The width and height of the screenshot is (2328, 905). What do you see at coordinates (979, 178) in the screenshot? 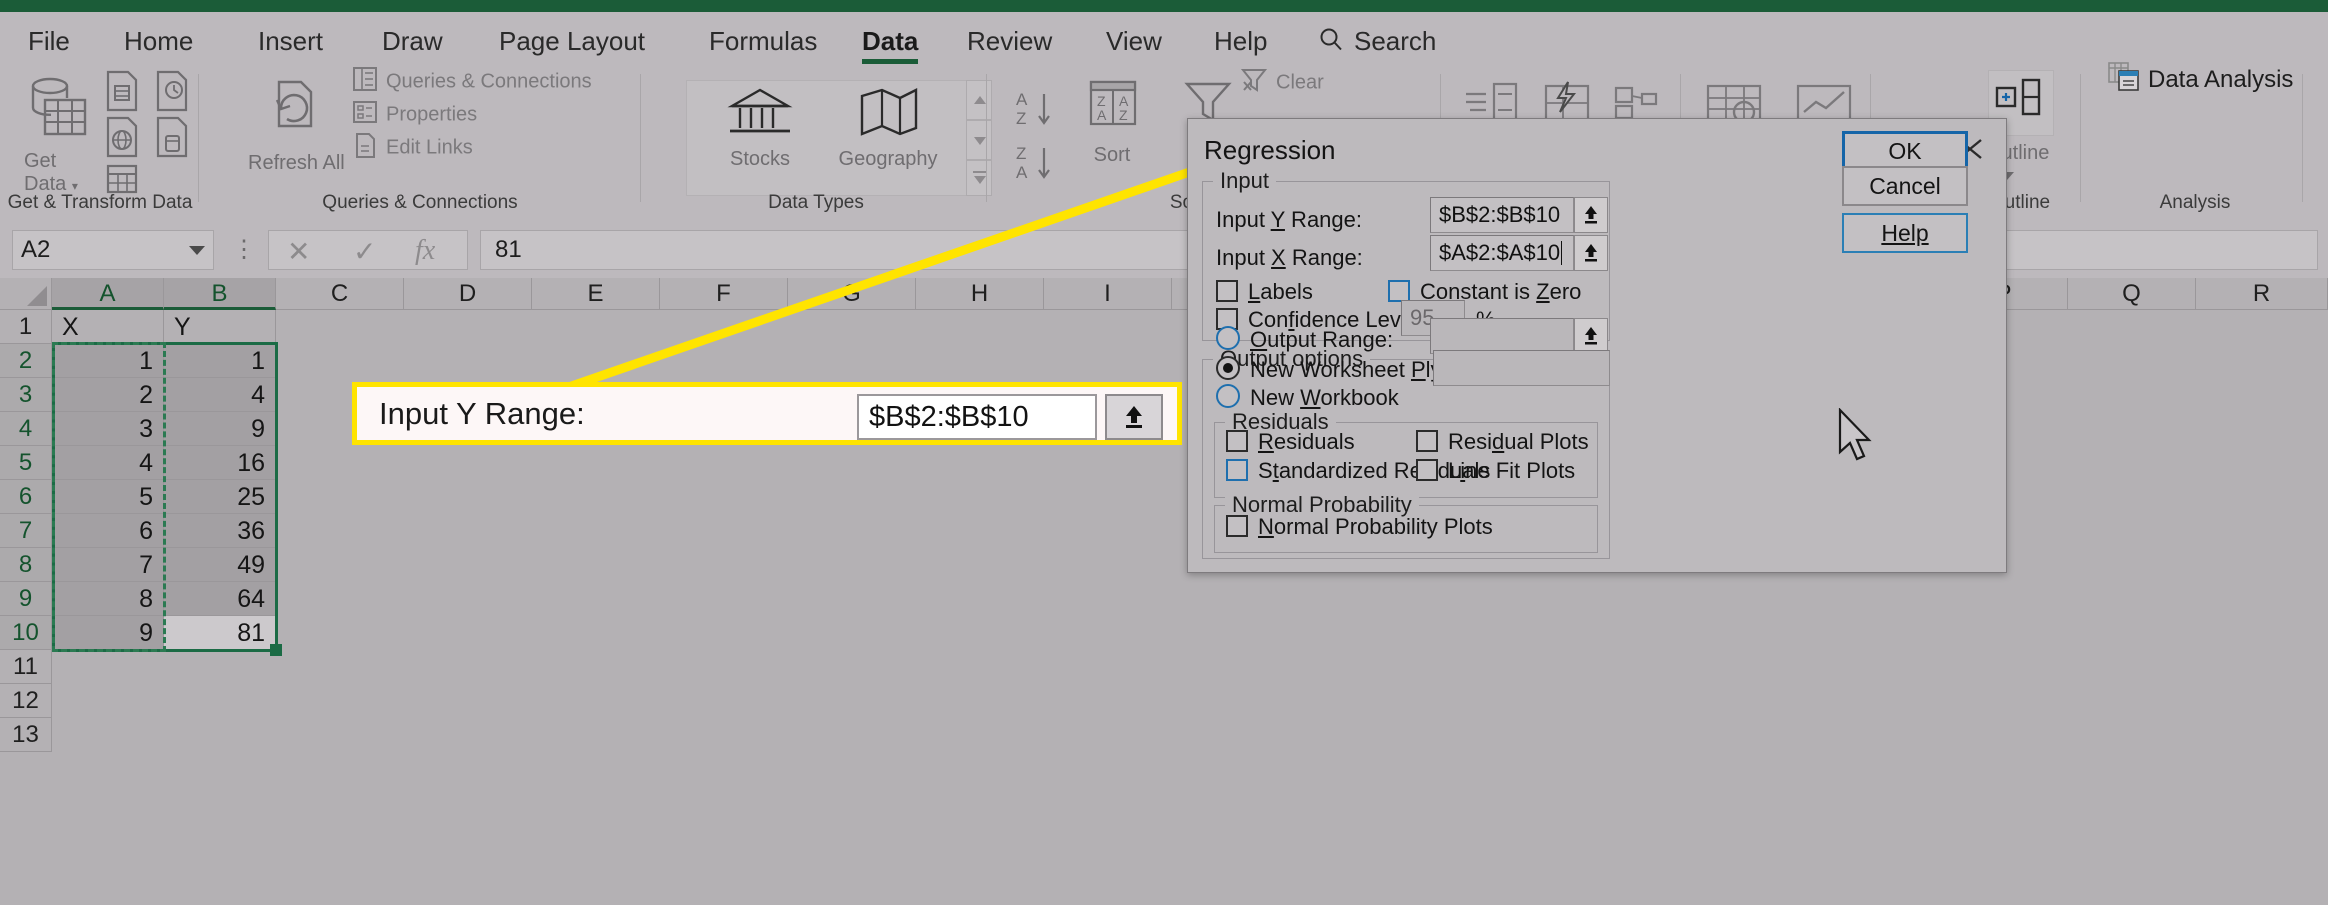
I see `datatypes-more-button` at bounding box center [979, 178].